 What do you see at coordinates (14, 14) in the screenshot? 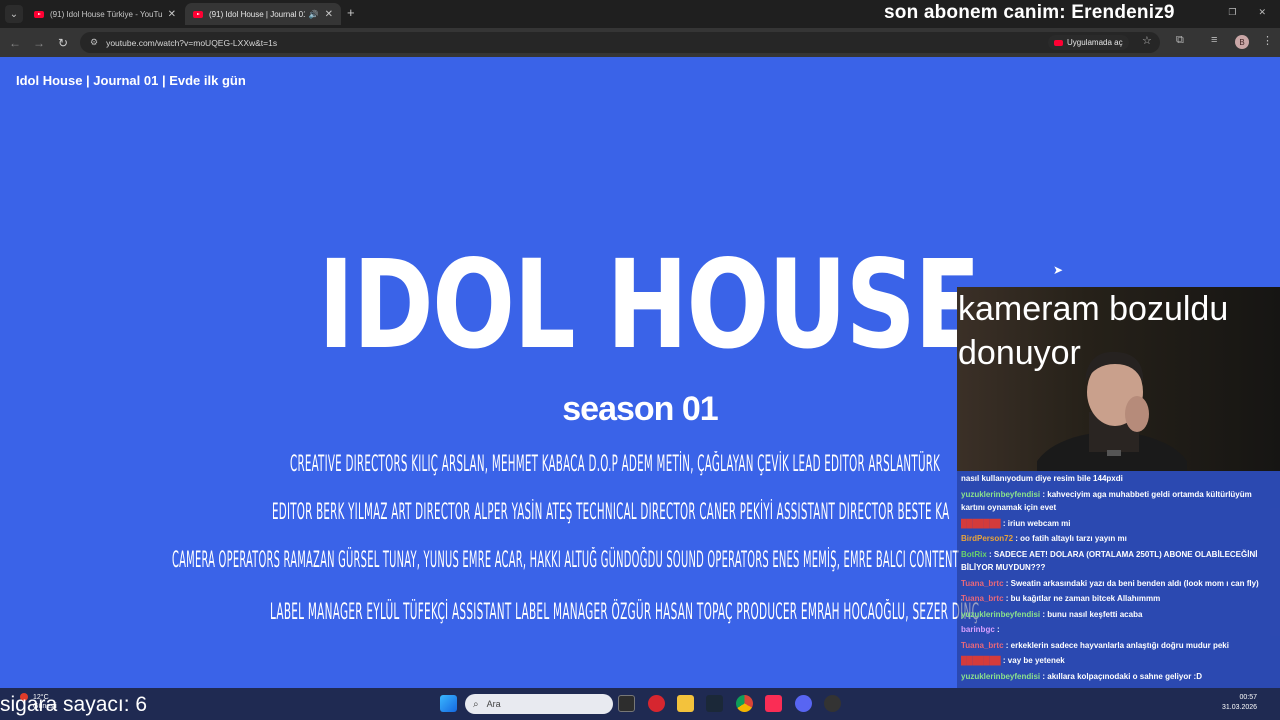
I see `tab-search-button: ⌄` at bounding box center [14, 14].